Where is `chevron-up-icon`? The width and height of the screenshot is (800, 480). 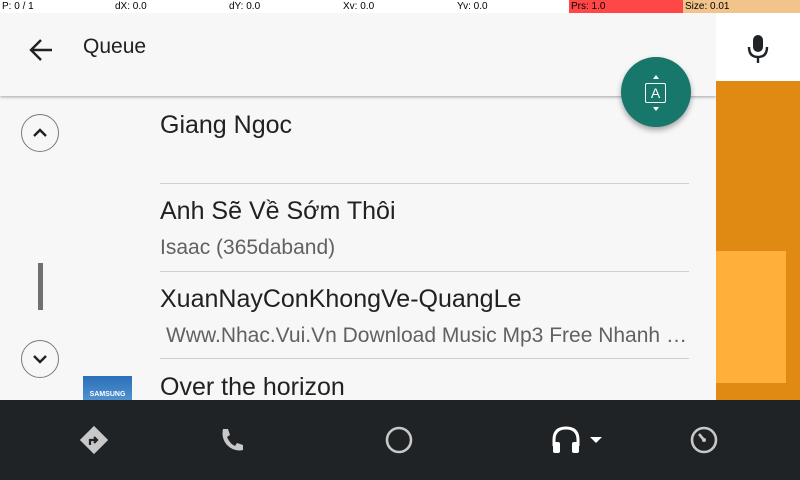
chevron-up-icon is located at coordinates (40, 132).